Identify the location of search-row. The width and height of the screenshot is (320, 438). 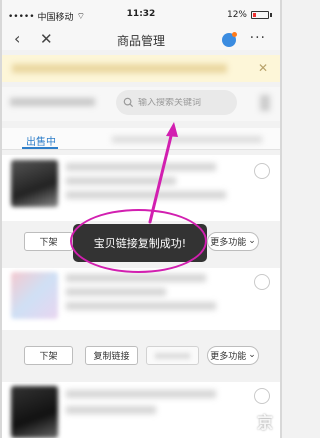
(141, 104).